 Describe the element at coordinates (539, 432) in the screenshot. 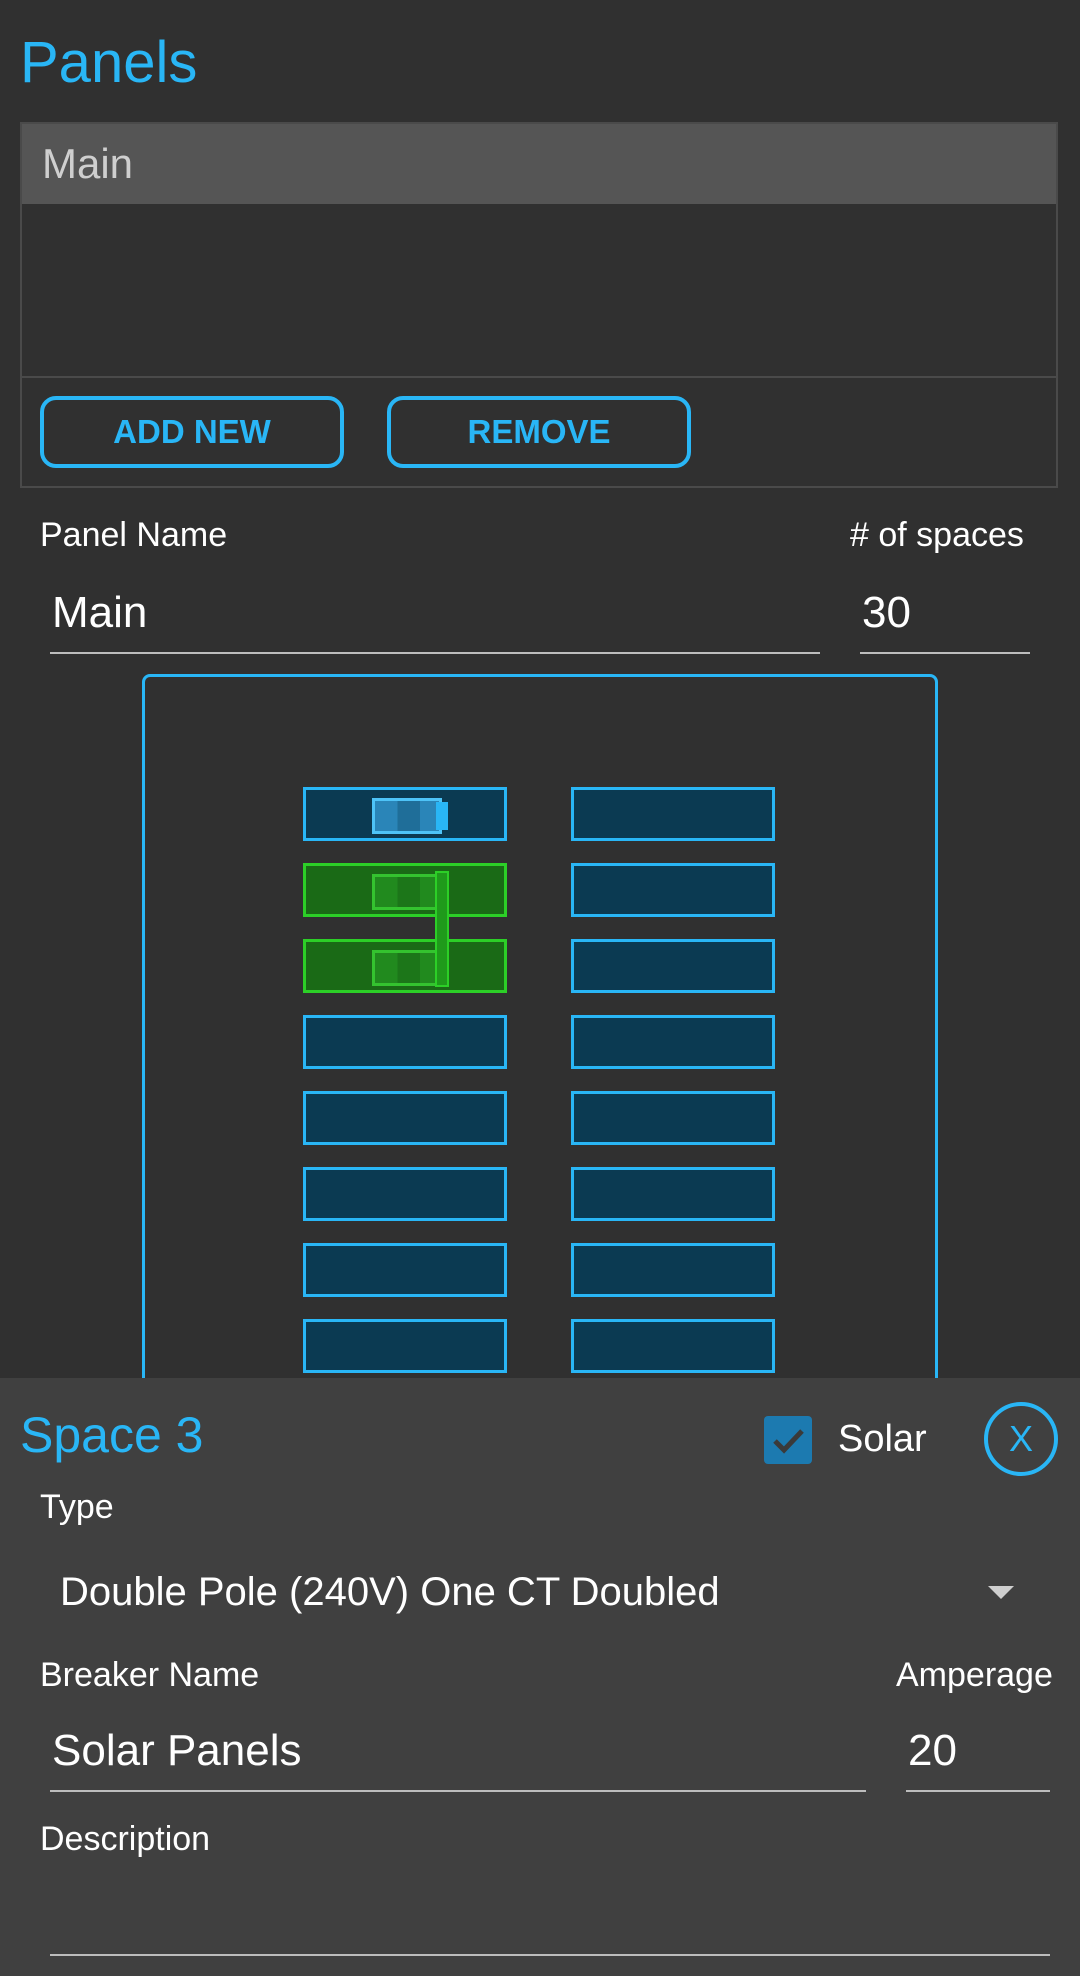

I see `remove-button: REMOVE` at that location.